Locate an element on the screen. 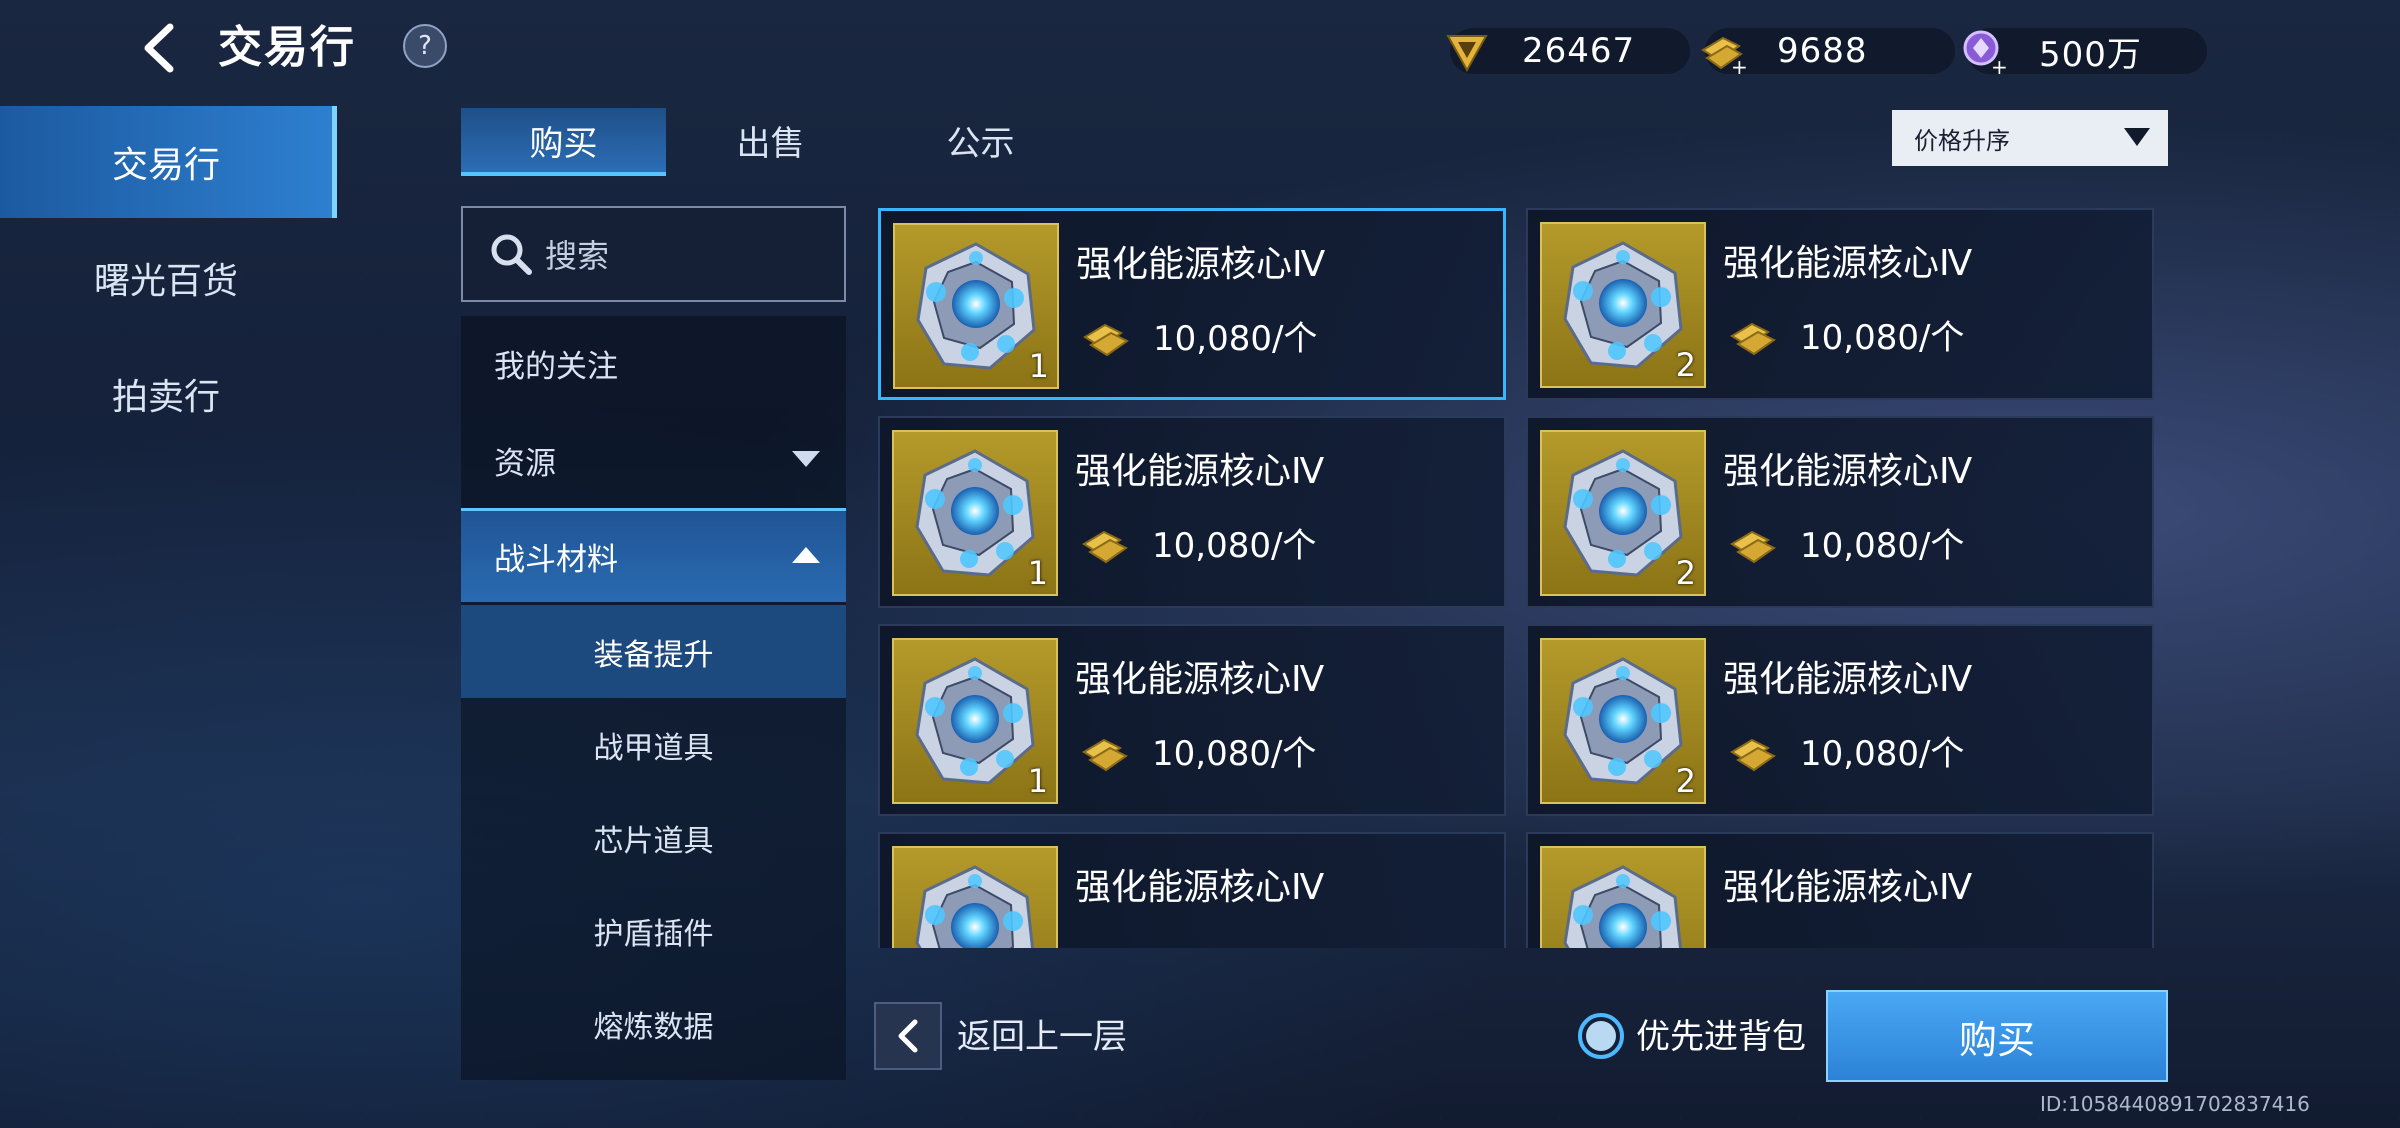 The width and height of the screenshot is (2400, 1128). currency-value: 500万 is located at coordinates (2090, 54).